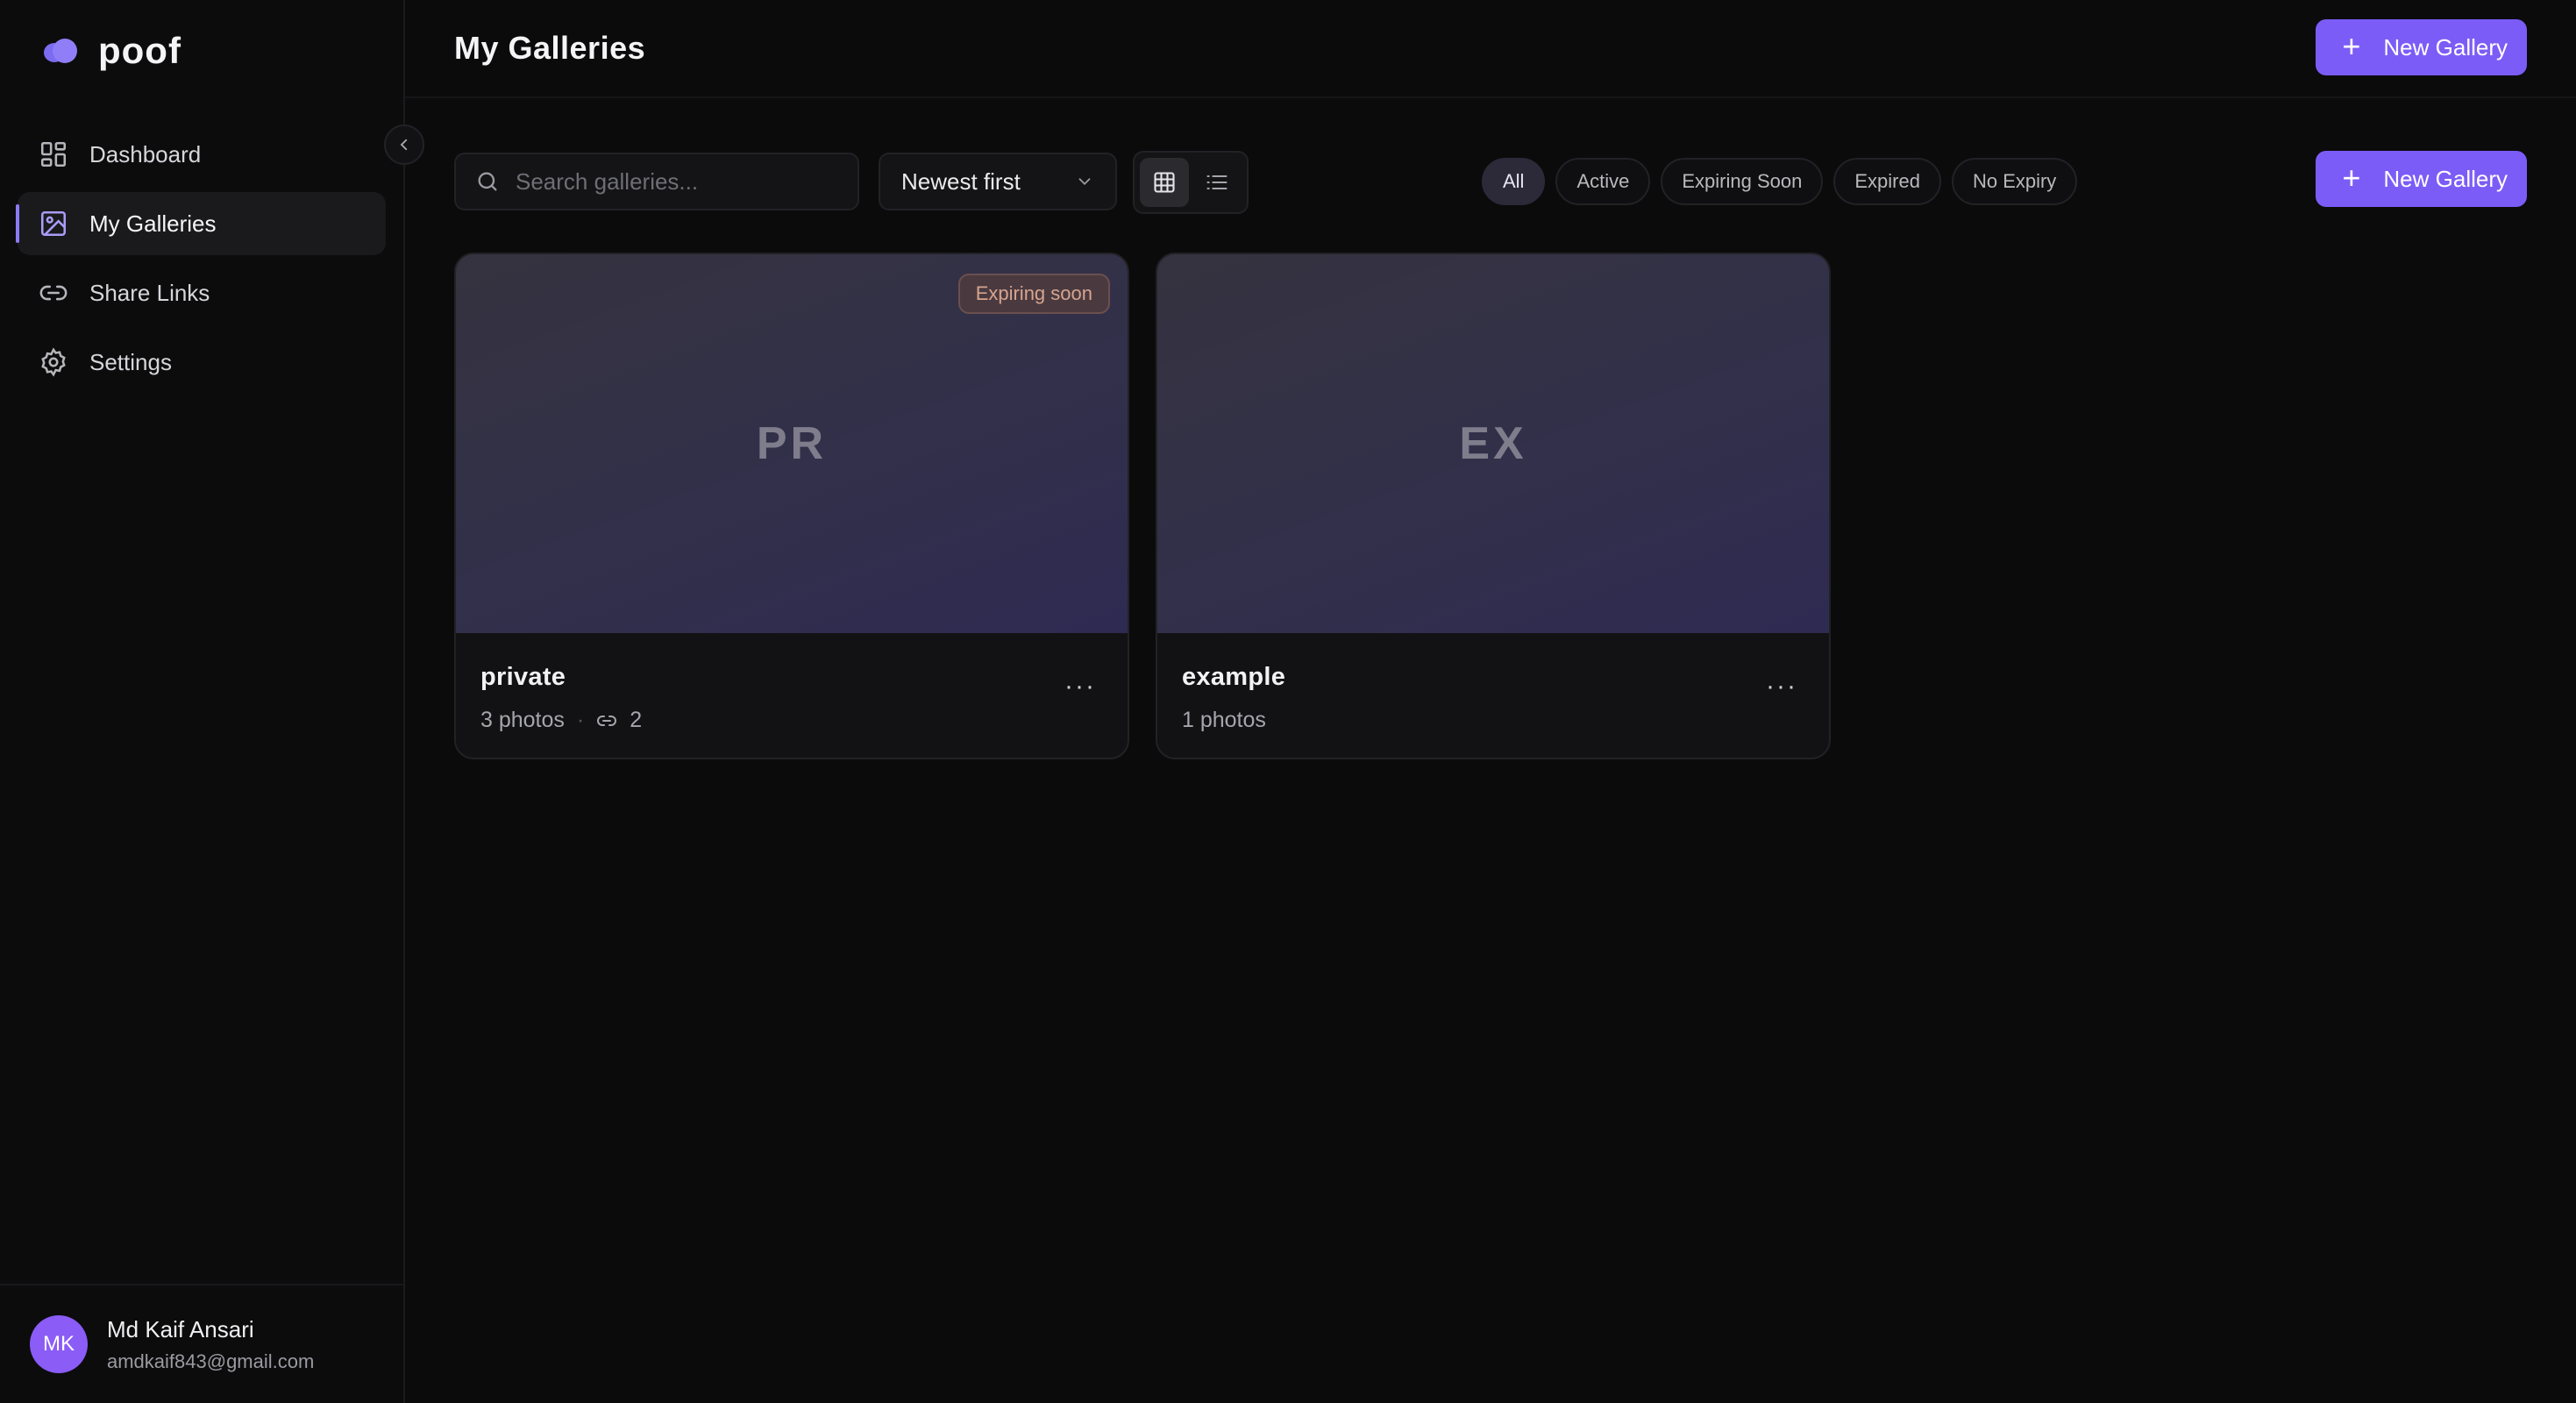 The image size is (2576, 1403). I want to click on sort-value: Newest first, so click(961, 181).